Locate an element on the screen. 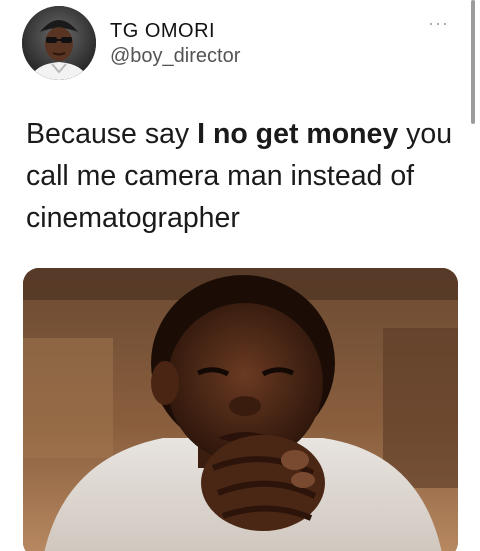 This screenshot has width=480, height=551. user-handle: @boy_director is located at coordinates (175, 56).